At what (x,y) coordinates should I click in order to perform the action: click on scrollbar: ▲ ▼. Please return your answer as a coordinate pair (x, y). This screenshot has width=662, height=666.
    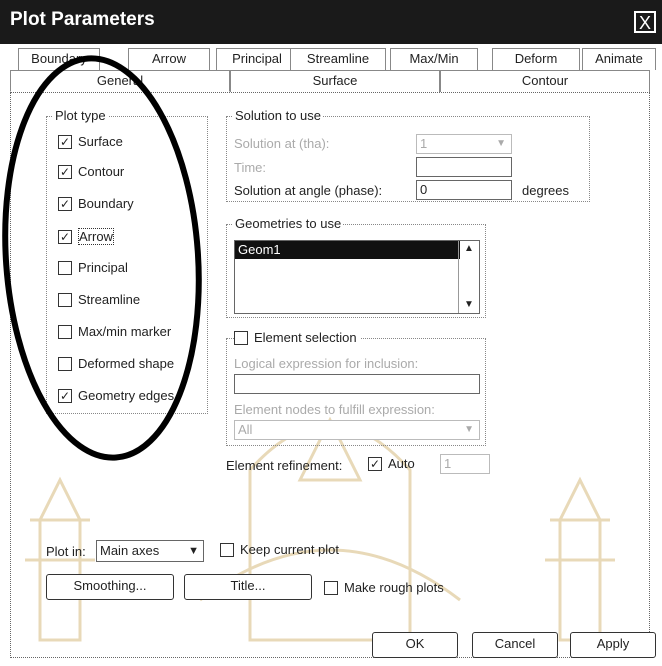
    Looking at the image, I should click on (468, 277).